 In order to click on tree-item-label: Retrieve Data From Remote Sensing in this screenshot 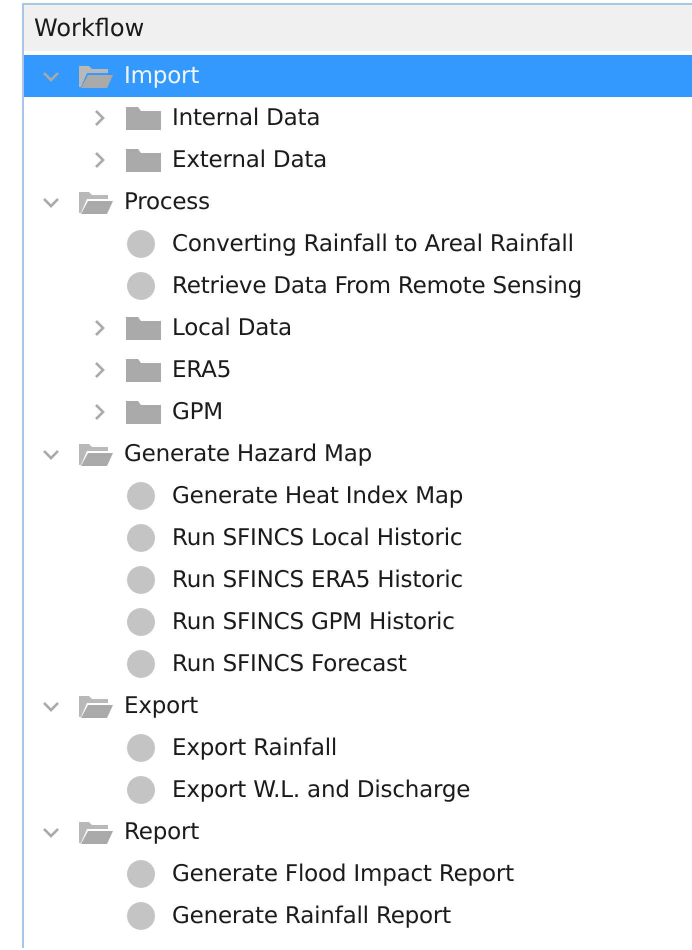, I will do `click(377, 286)`.